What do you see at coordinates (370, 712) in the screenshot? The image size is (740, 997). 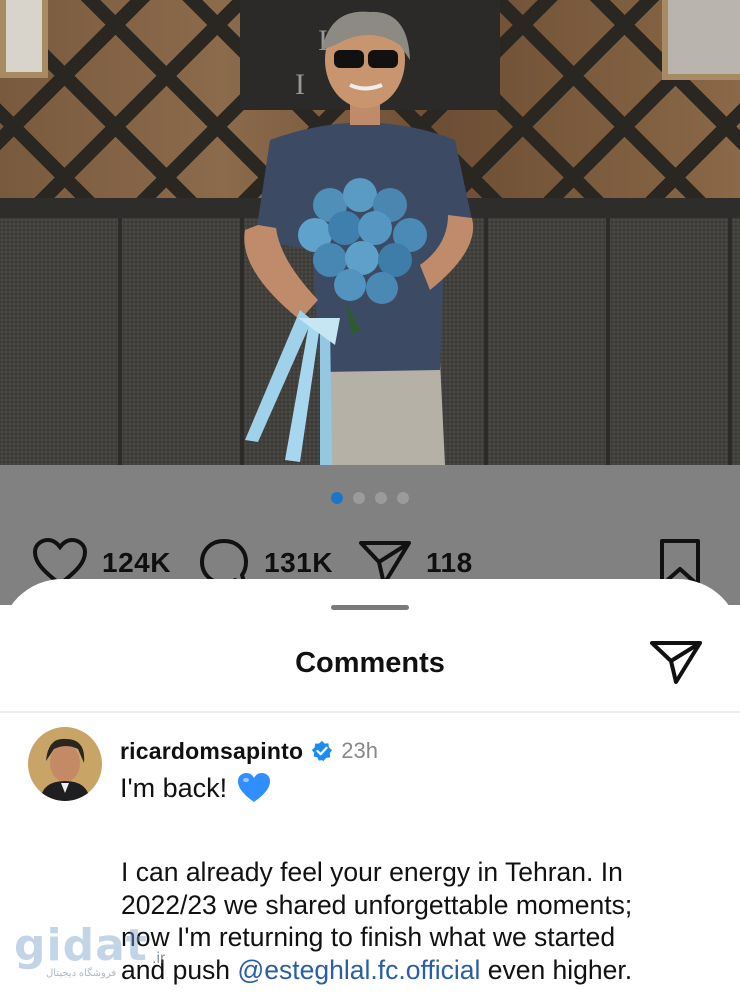 I see `divider` at bounding box center [370, 712].